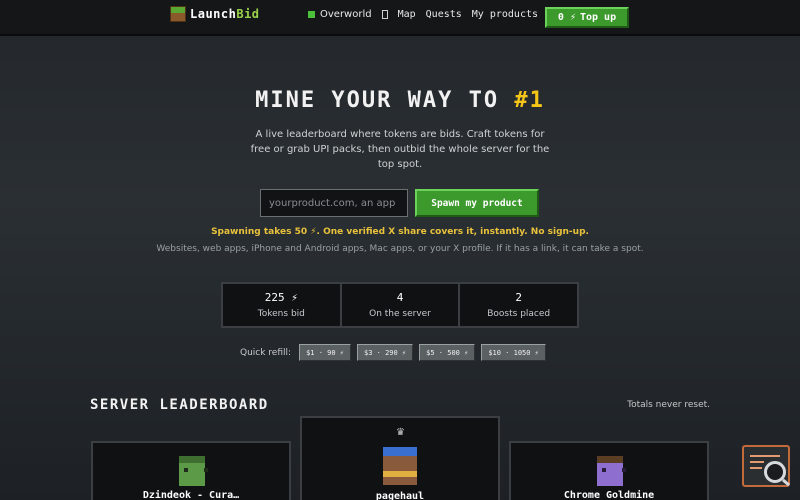 This screenshot has width=800, height=500. I want to click on crown-icon: ♛, so click(400, 432).